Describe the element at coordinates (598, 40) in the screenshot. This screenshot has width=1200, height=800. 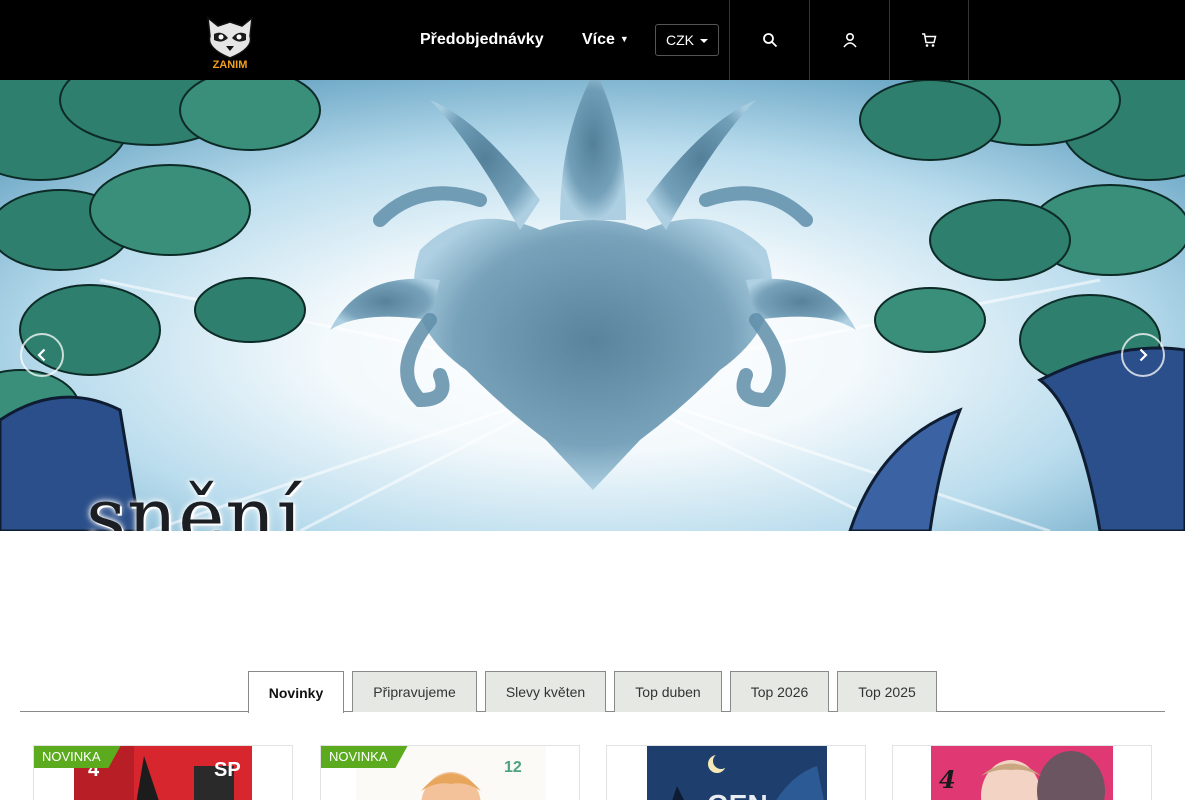
I see `nav-more-label: Více` at that location.